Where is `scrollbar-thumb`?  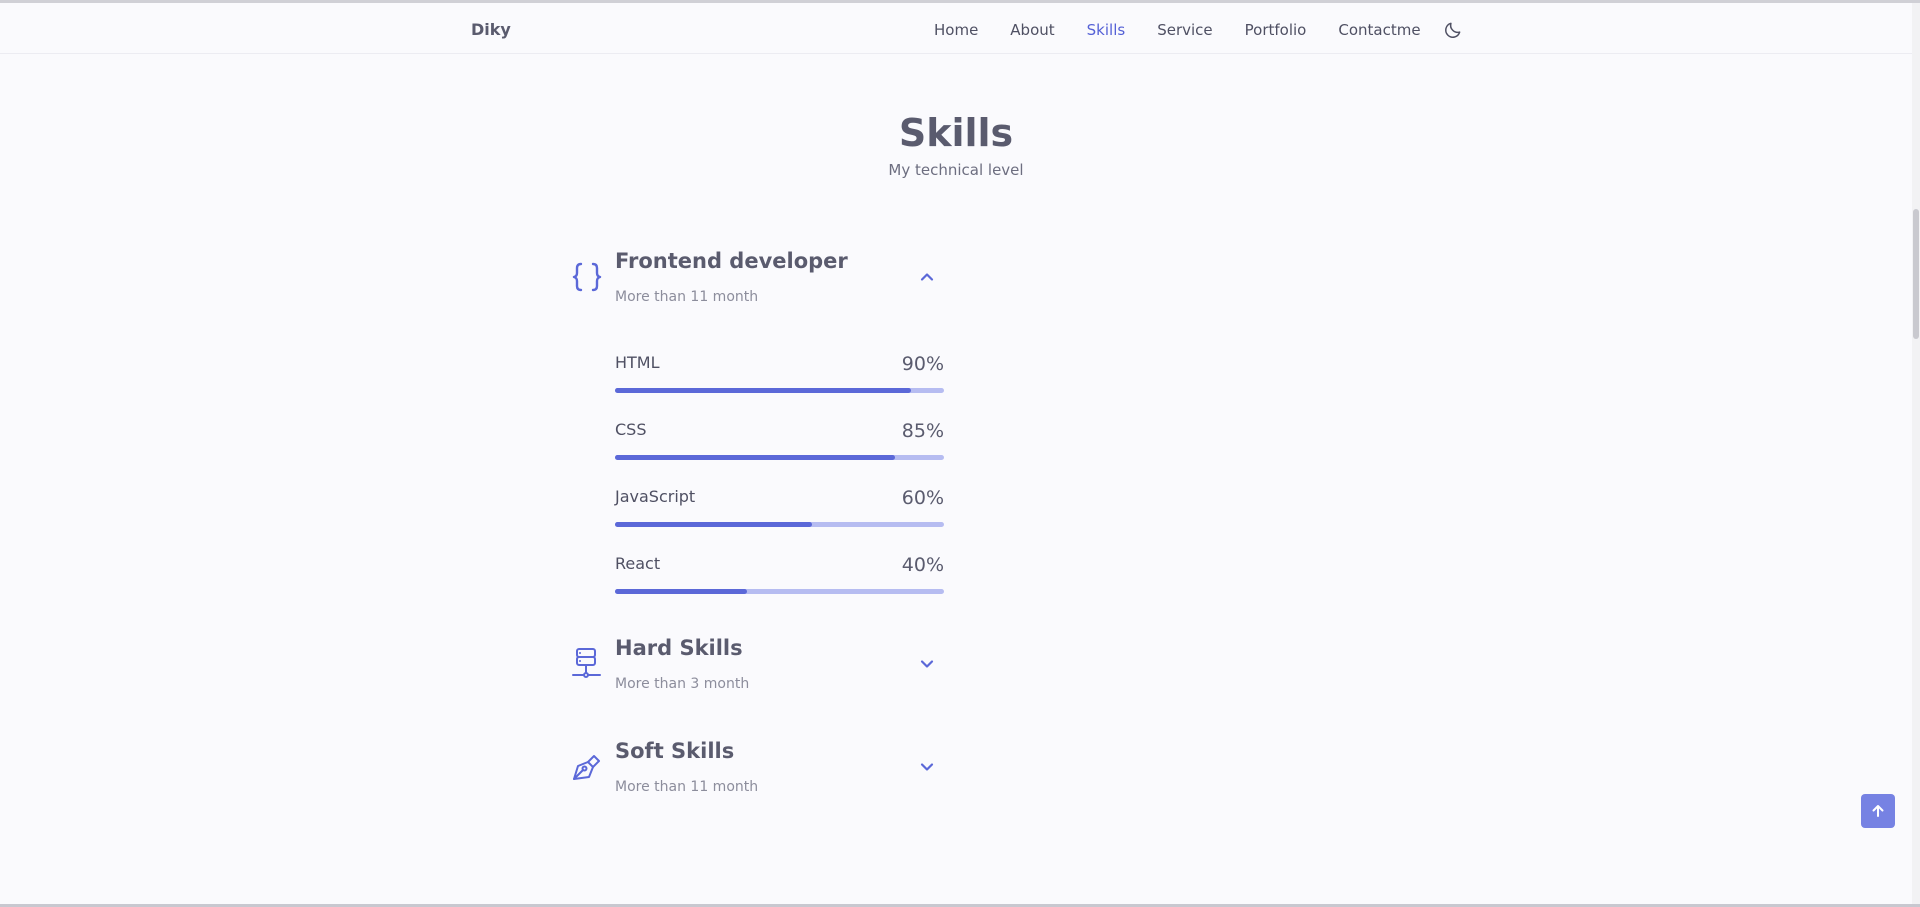
scrollbar-thumb is located at coordinates (1916, 274).